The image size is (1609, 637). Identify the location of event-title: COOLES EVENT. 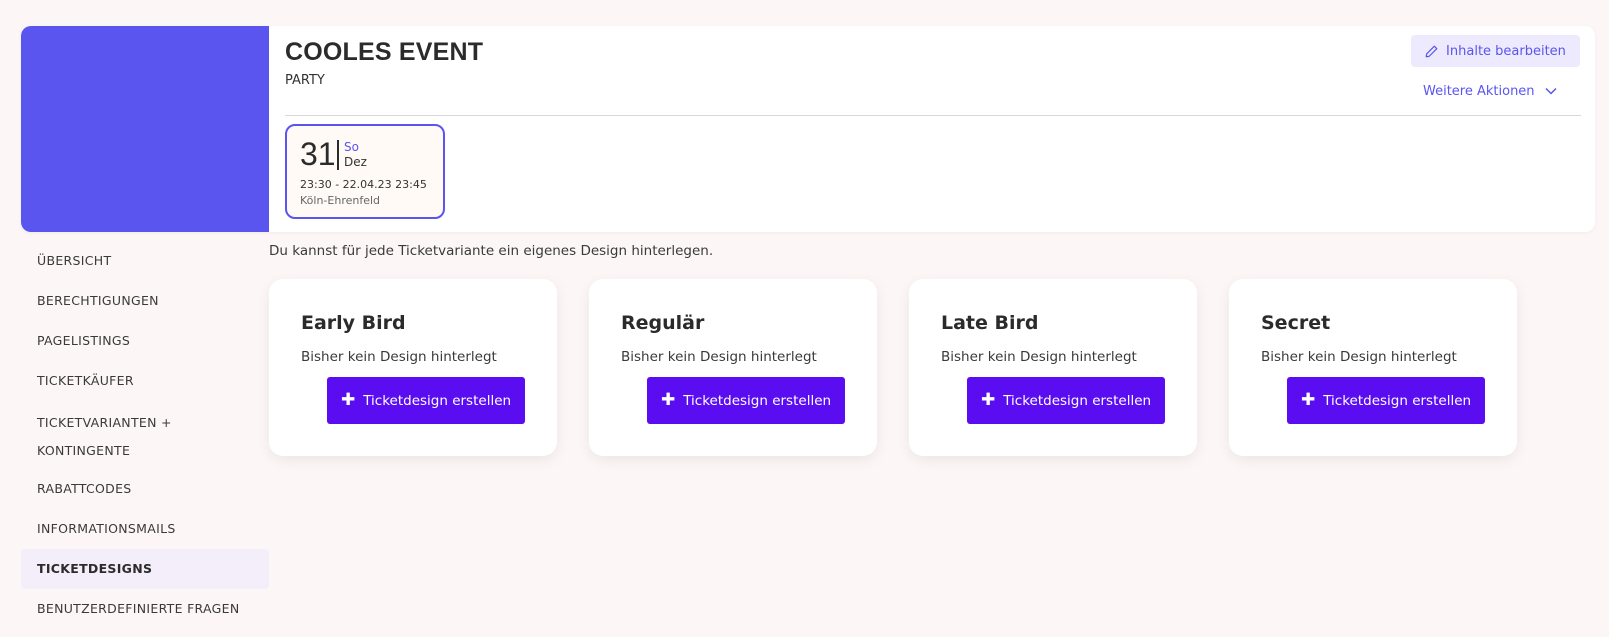
(384, 52).